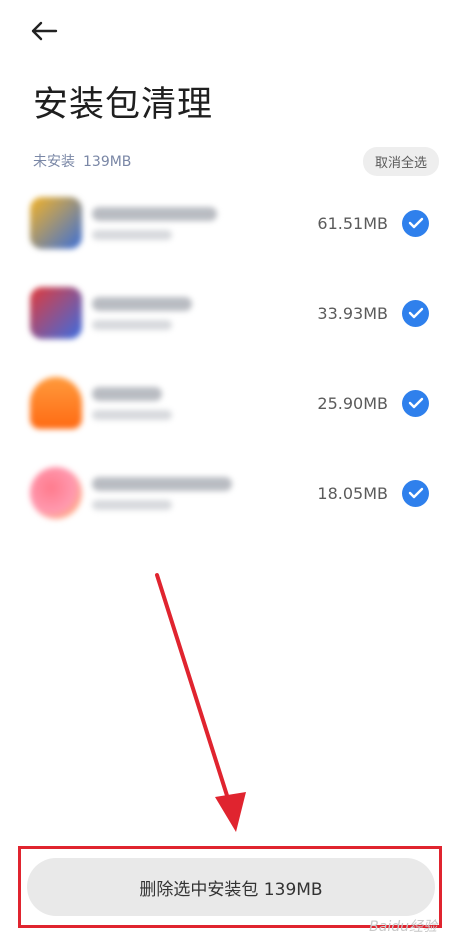  I want to click on app-size: 18.05MB, so click(352, 493).